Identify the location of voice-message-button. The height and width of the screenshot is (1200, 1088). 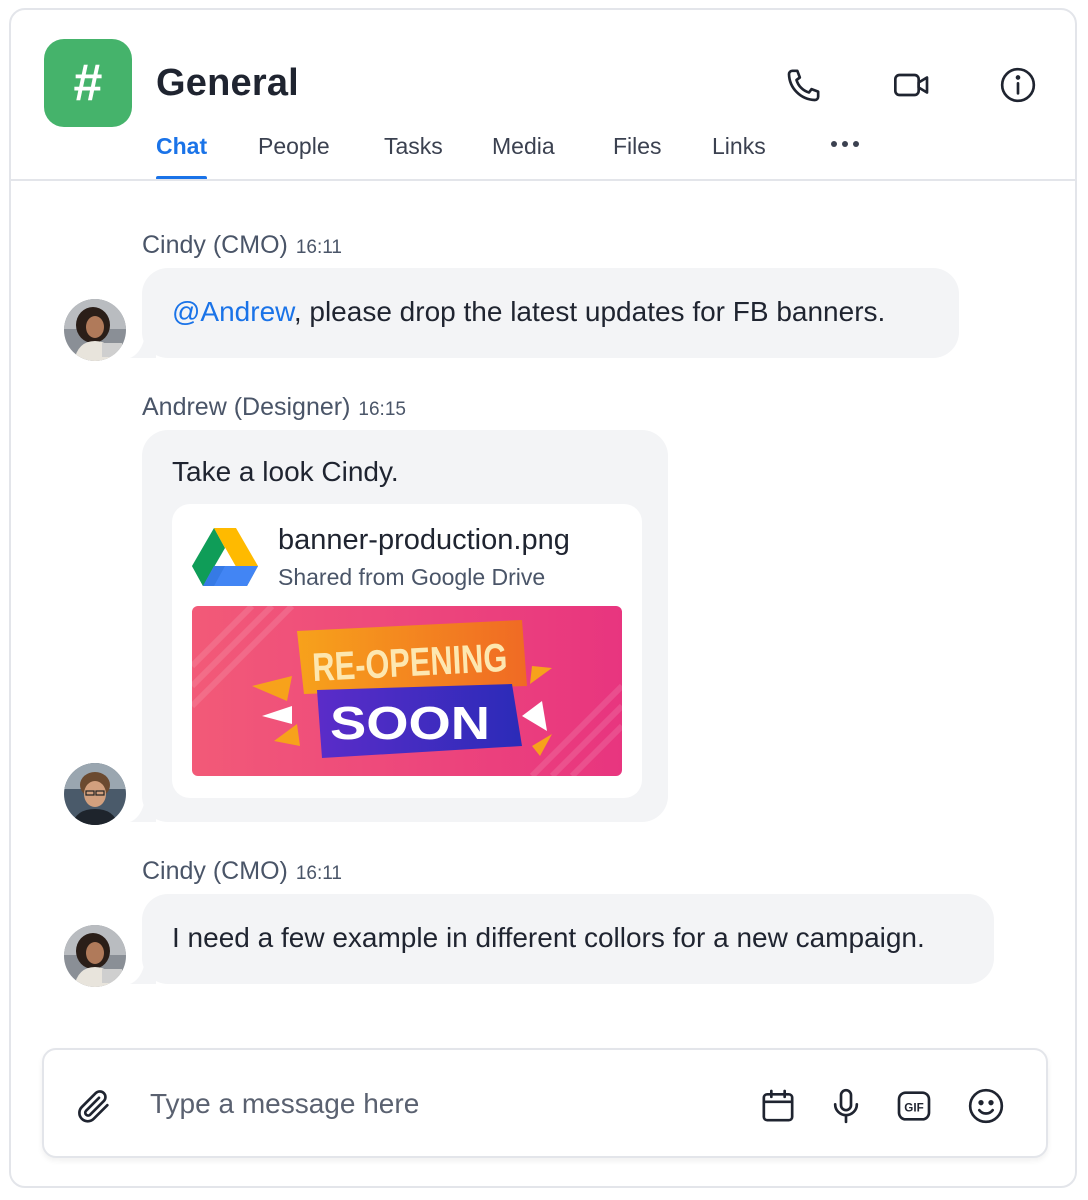
(846, 1106).